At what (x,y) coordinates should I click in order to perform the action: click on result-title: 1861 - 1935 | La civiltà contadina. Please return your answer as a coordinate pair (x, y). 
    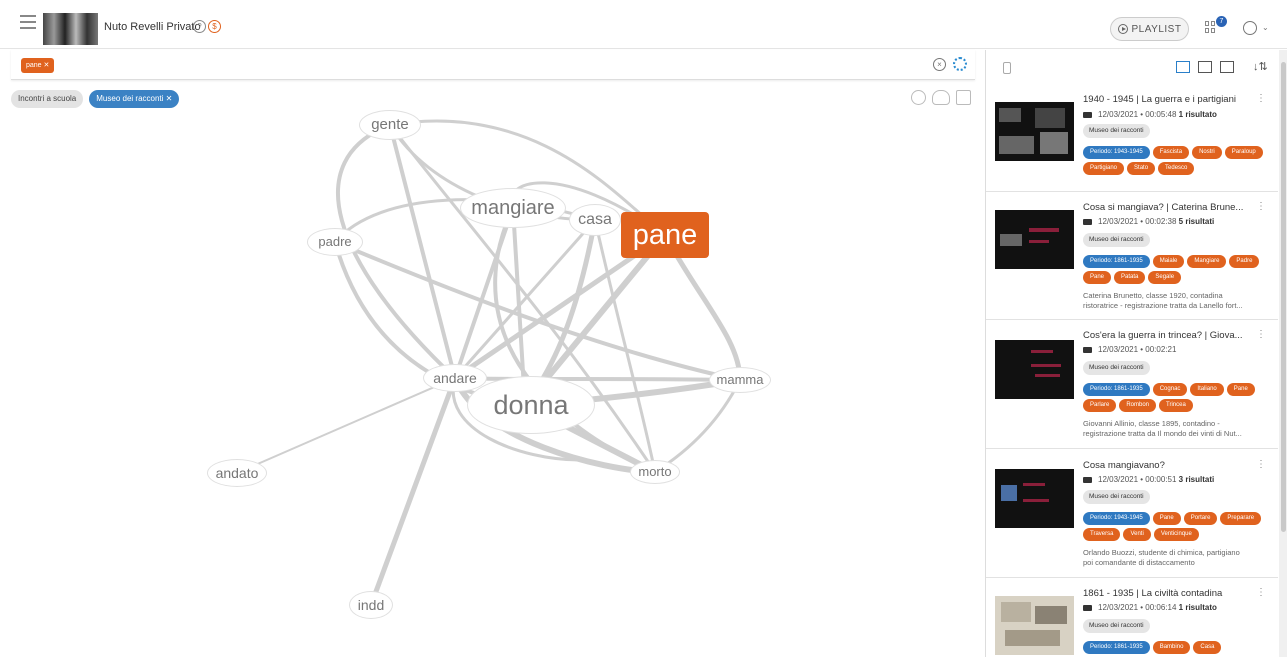
    Looking at the image, I should click on (1170, 593).